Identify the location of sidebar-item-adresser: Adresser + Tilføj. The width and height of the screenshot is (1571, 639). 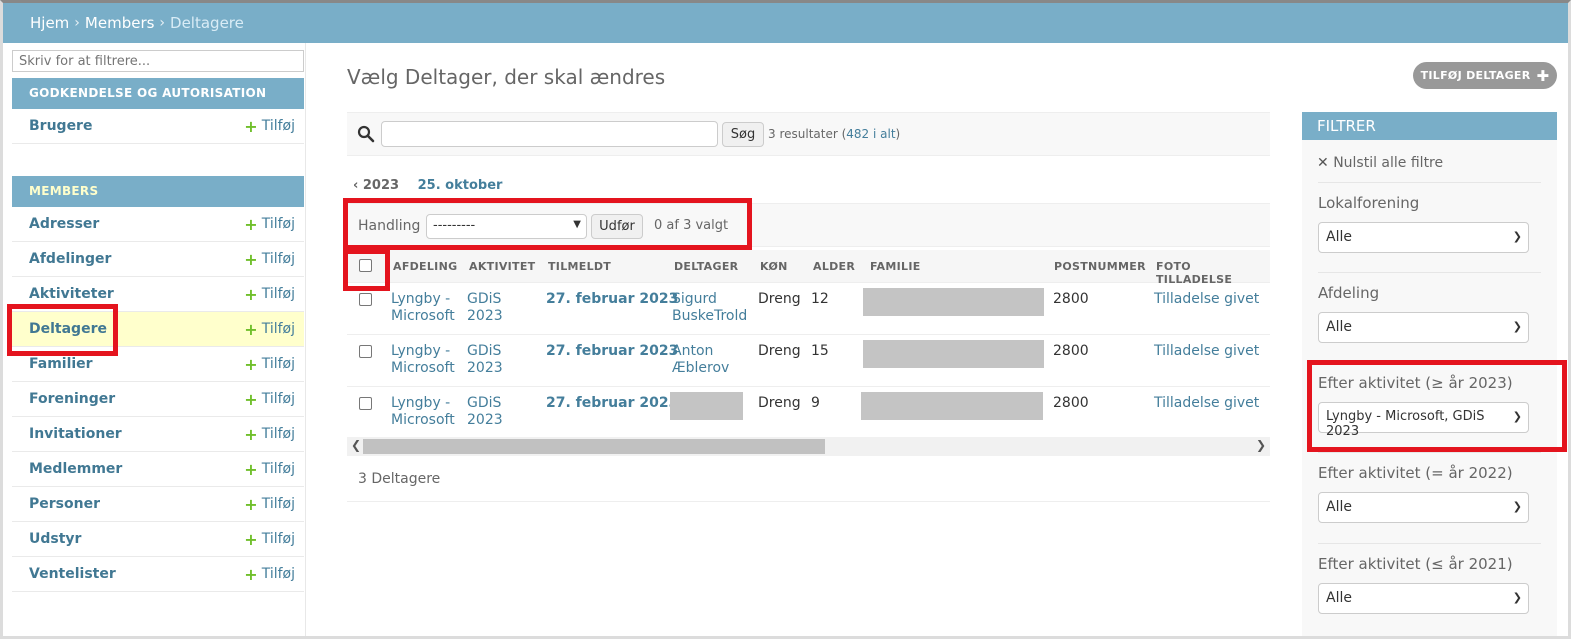
(158, 224).